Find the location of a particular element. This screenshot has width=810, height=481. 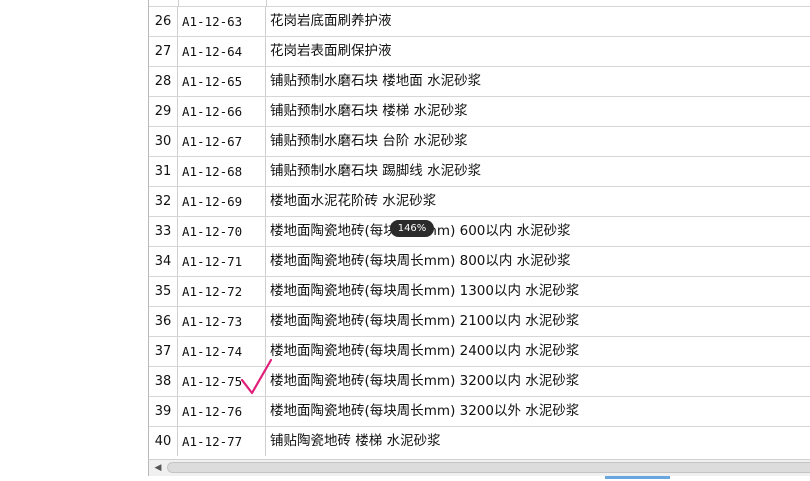

zoom-level-badge: 146% is located at coordinates (412, 228).